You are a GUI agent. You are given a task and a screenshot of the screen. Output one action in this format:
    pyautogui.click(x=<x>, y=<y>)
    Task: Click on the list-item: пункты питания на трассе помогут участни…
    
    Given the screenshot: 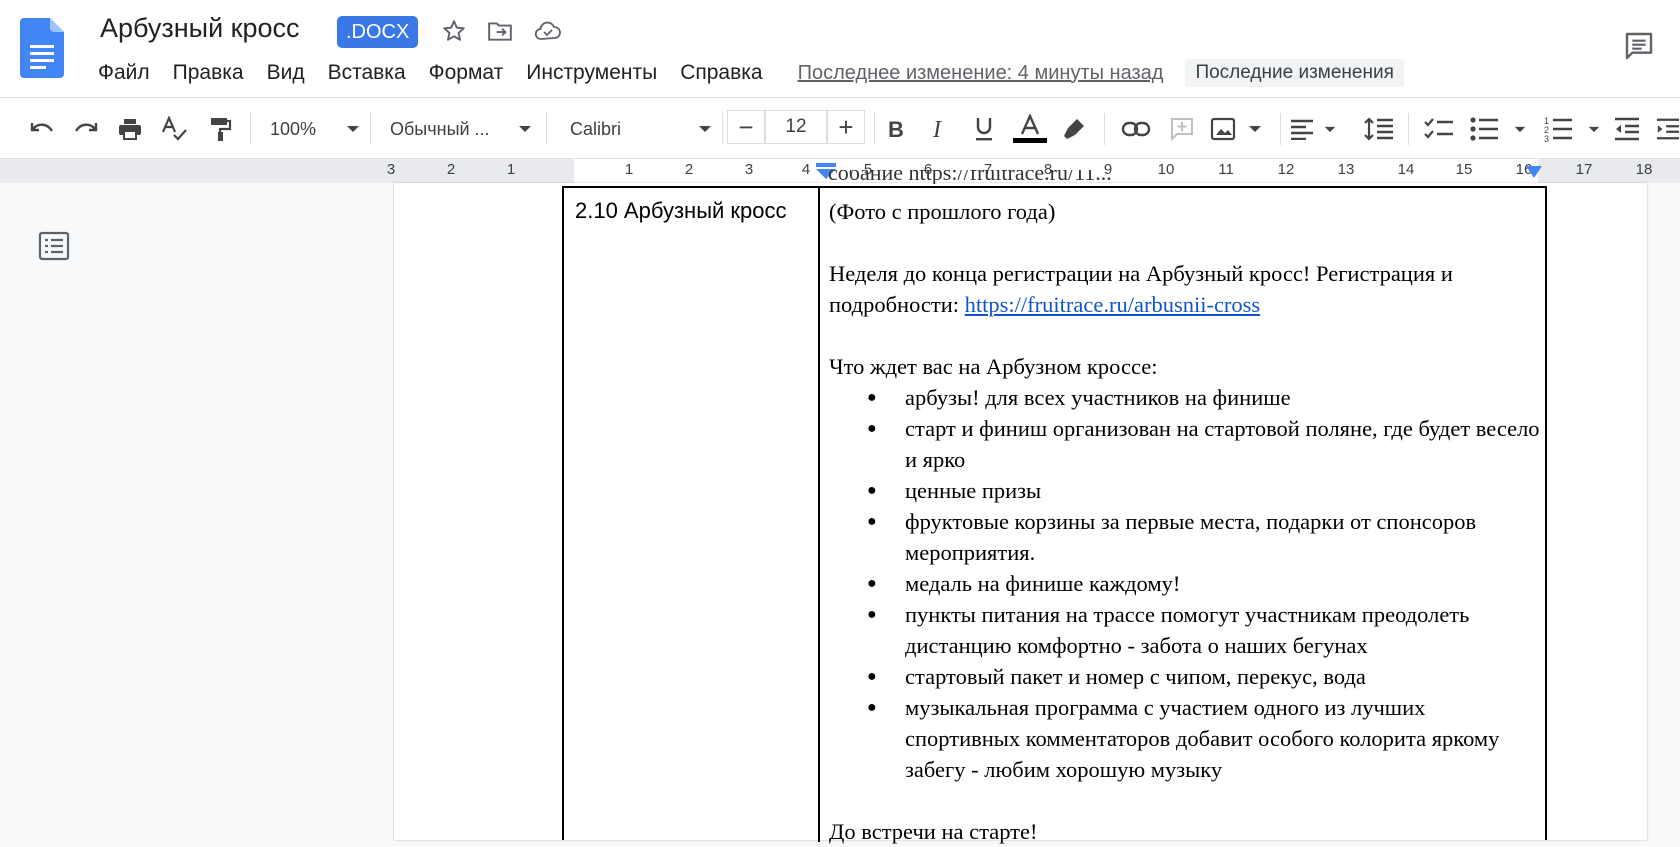 What is the action you would take?
    pyautogui.click(x=1185, y=630)
    